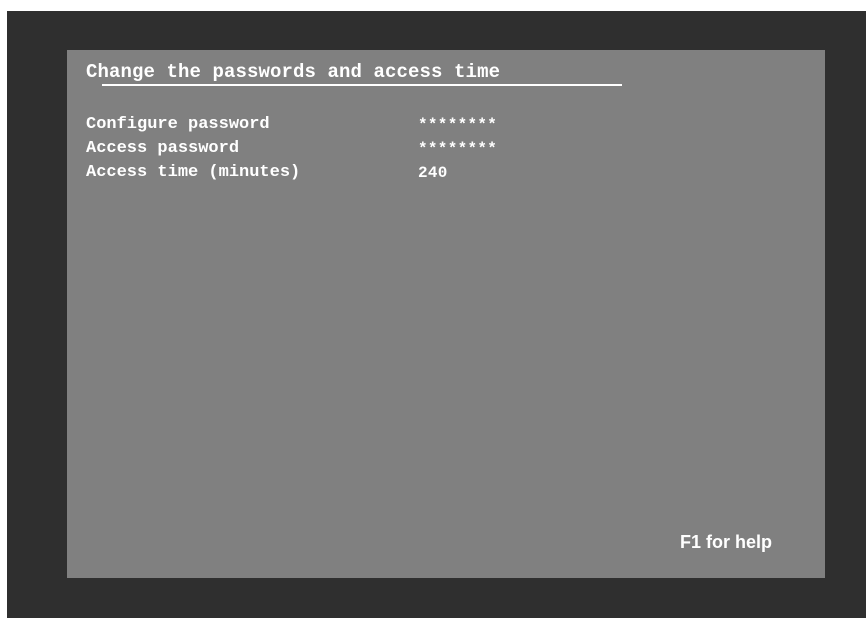 Image resolution: width=866 pixels, height=618 pixels. What do you see at coordinates (293, 72) in the screenshot?
I see `page-title: Change the passwords and access time` at bounding box center [293, 72].